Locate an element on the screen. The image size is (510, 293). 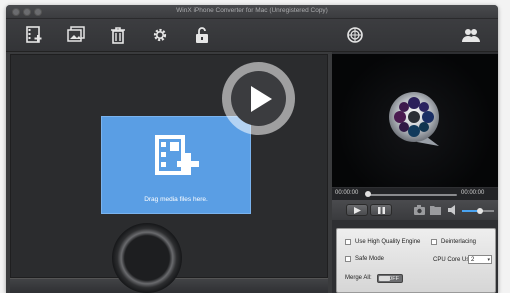
seek-bar is located at coordinates (412, 195).